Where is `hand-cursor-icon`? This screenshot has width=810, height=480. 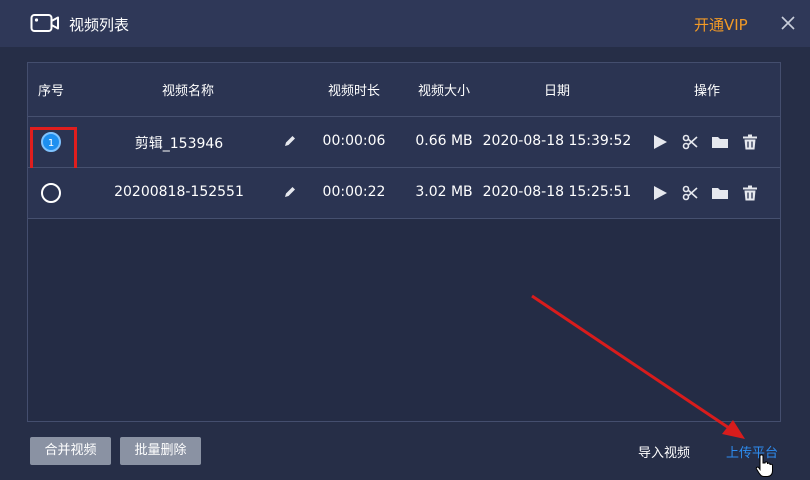
hand-cursor-icon is located at coordinates (764, 465).